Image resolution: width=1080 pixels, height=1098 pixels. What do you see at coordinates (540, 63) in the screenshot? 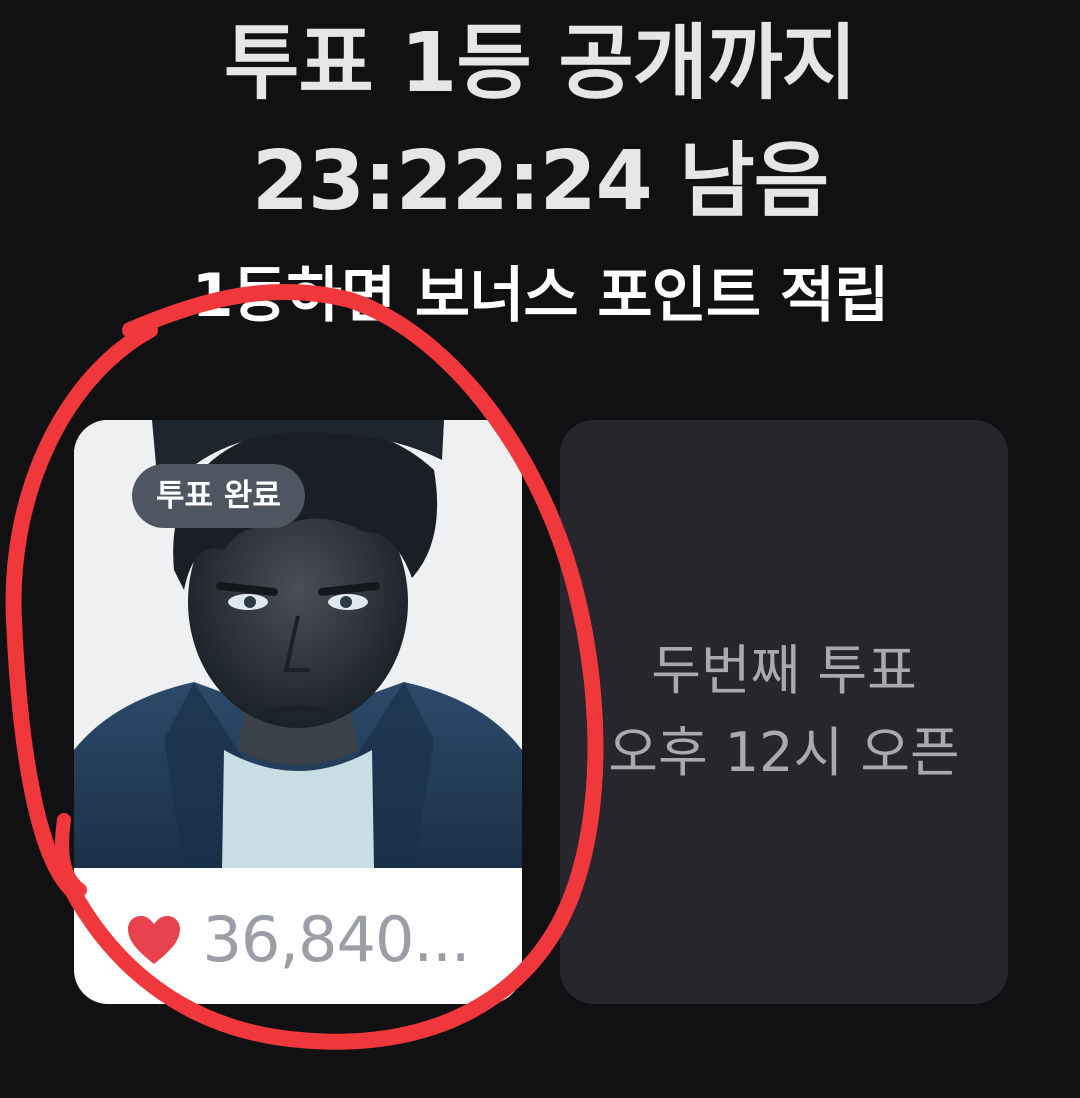
I see `countdown-title: 투표 1등 공개까지` at bounding box center [540, 63].